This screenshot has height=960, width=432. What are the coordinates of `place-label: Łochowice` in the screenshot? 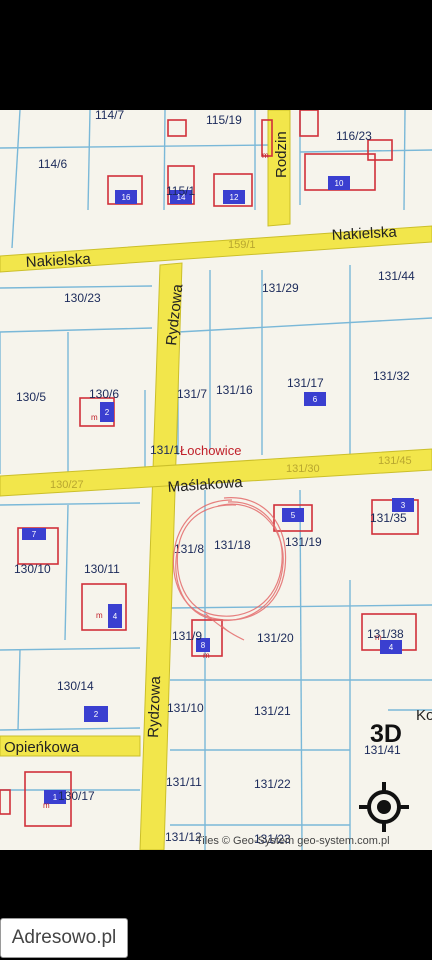 It's located at (210, 450).